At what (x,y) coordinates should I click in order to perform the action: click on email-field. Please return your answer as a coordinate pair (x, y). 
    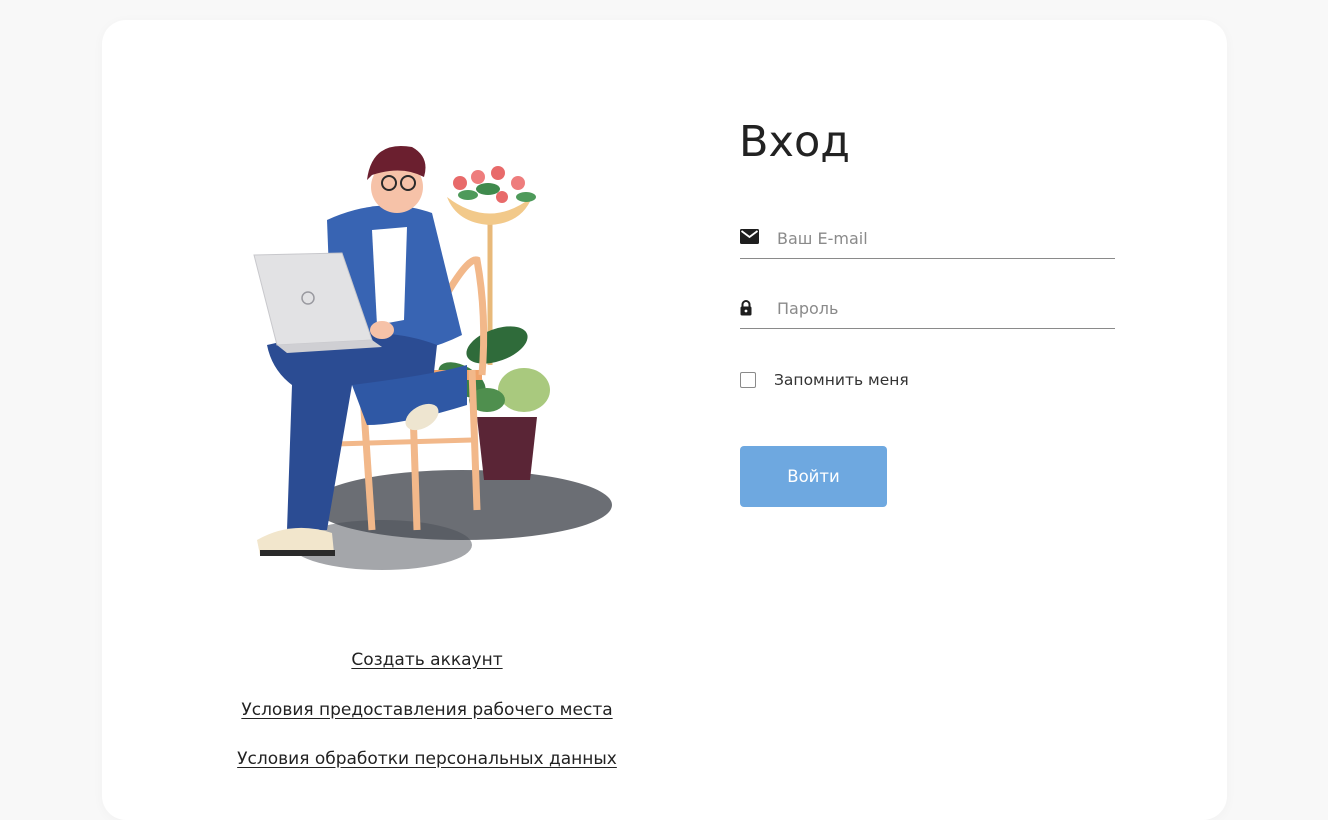
    Looking at the image, I should click on (927, 238).